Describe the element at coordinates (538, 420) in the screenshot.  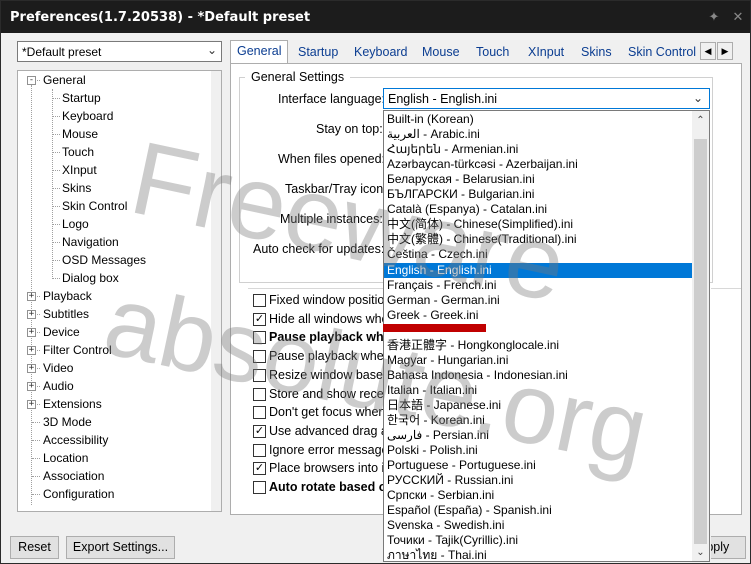
I see `language-option: 한국어 - Korean.ini` at that location.